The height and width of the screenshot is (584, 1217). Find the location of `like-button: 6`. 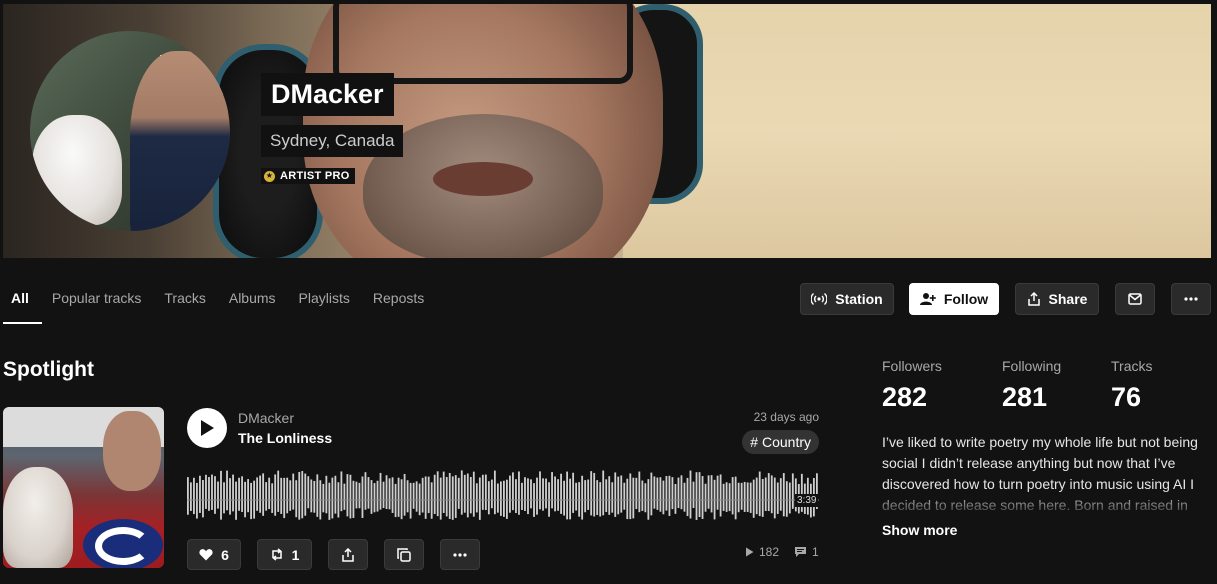

like-button: 6 is located at coordinates (214, 554).